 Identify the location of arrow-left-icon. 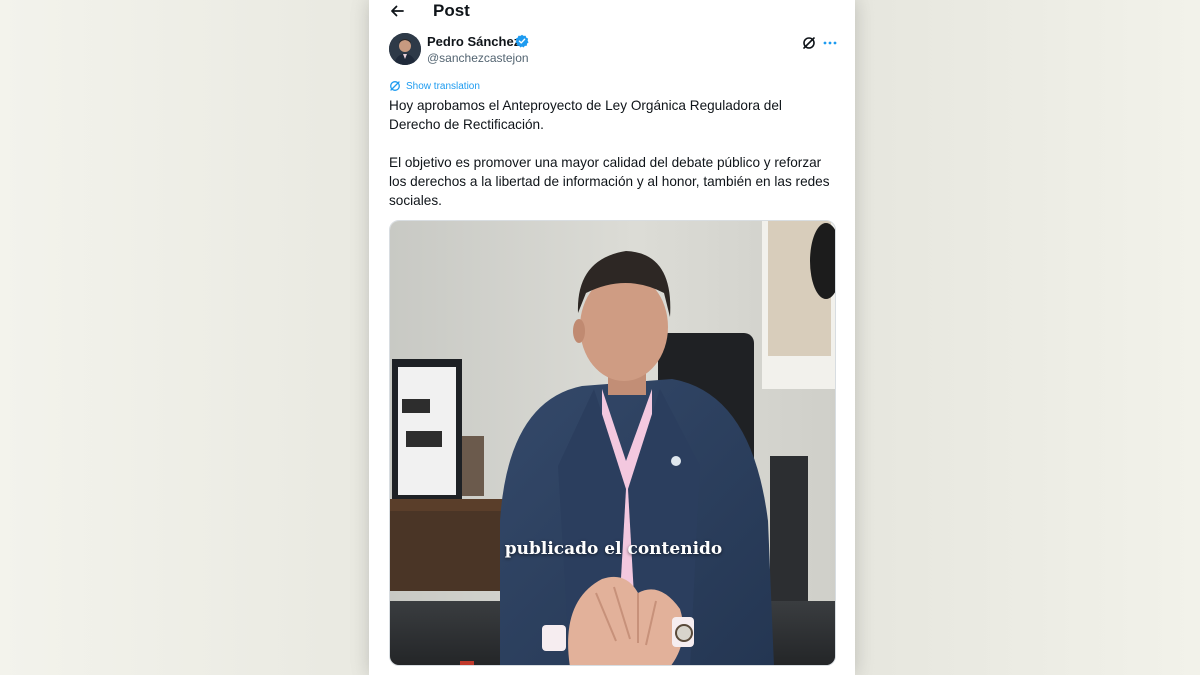
(397, 11).